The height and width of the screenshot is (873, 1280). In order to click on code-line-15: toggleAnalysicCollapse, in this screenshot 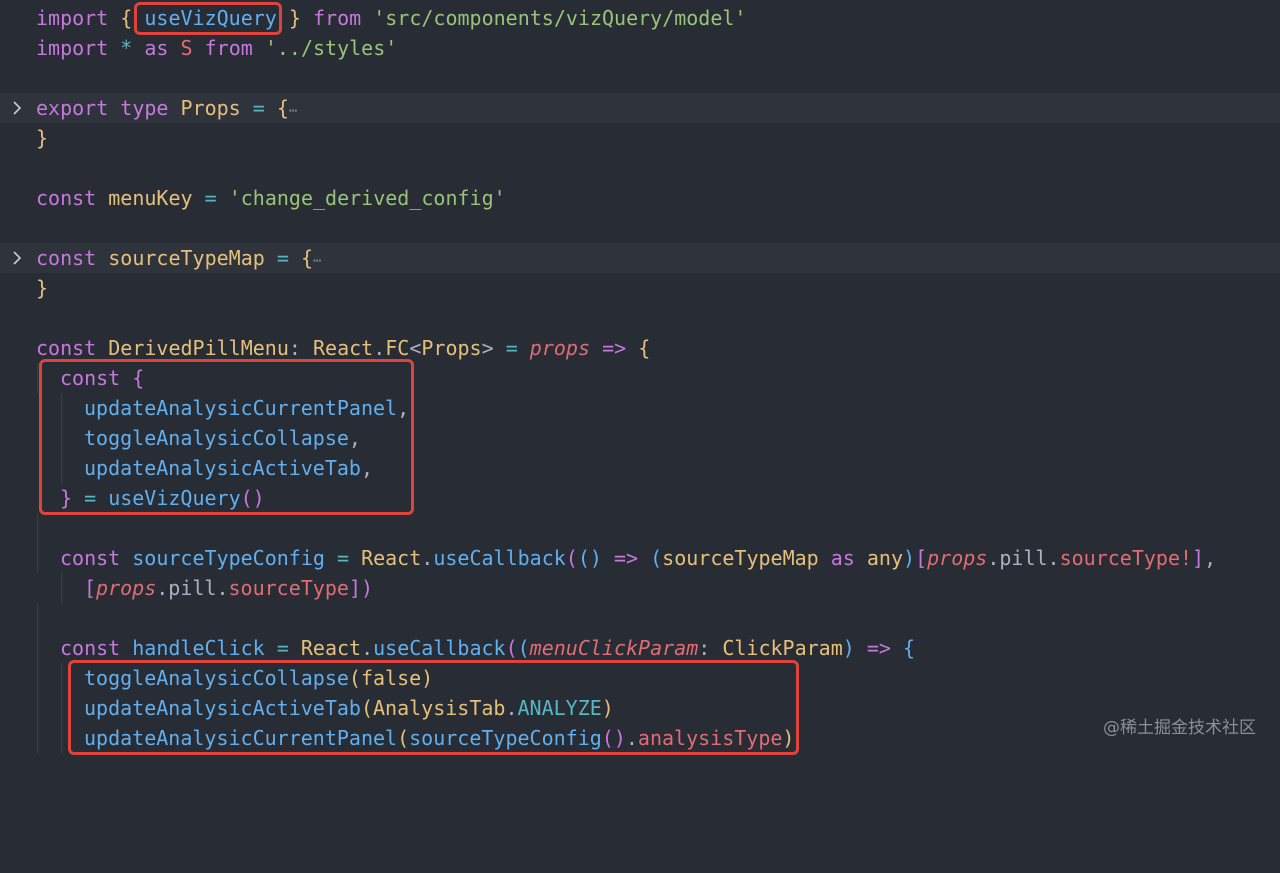, I will do `click(640, 438)`.